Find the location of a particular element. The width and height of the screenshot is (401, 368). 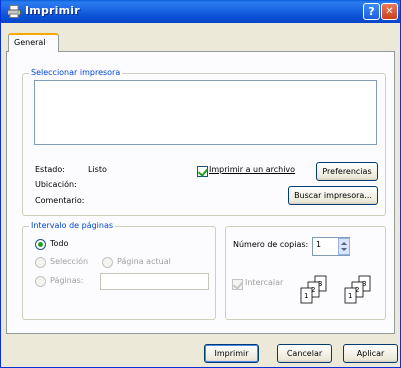

page-range-pages-label: Páginas: is located at coordinates (67, 280).